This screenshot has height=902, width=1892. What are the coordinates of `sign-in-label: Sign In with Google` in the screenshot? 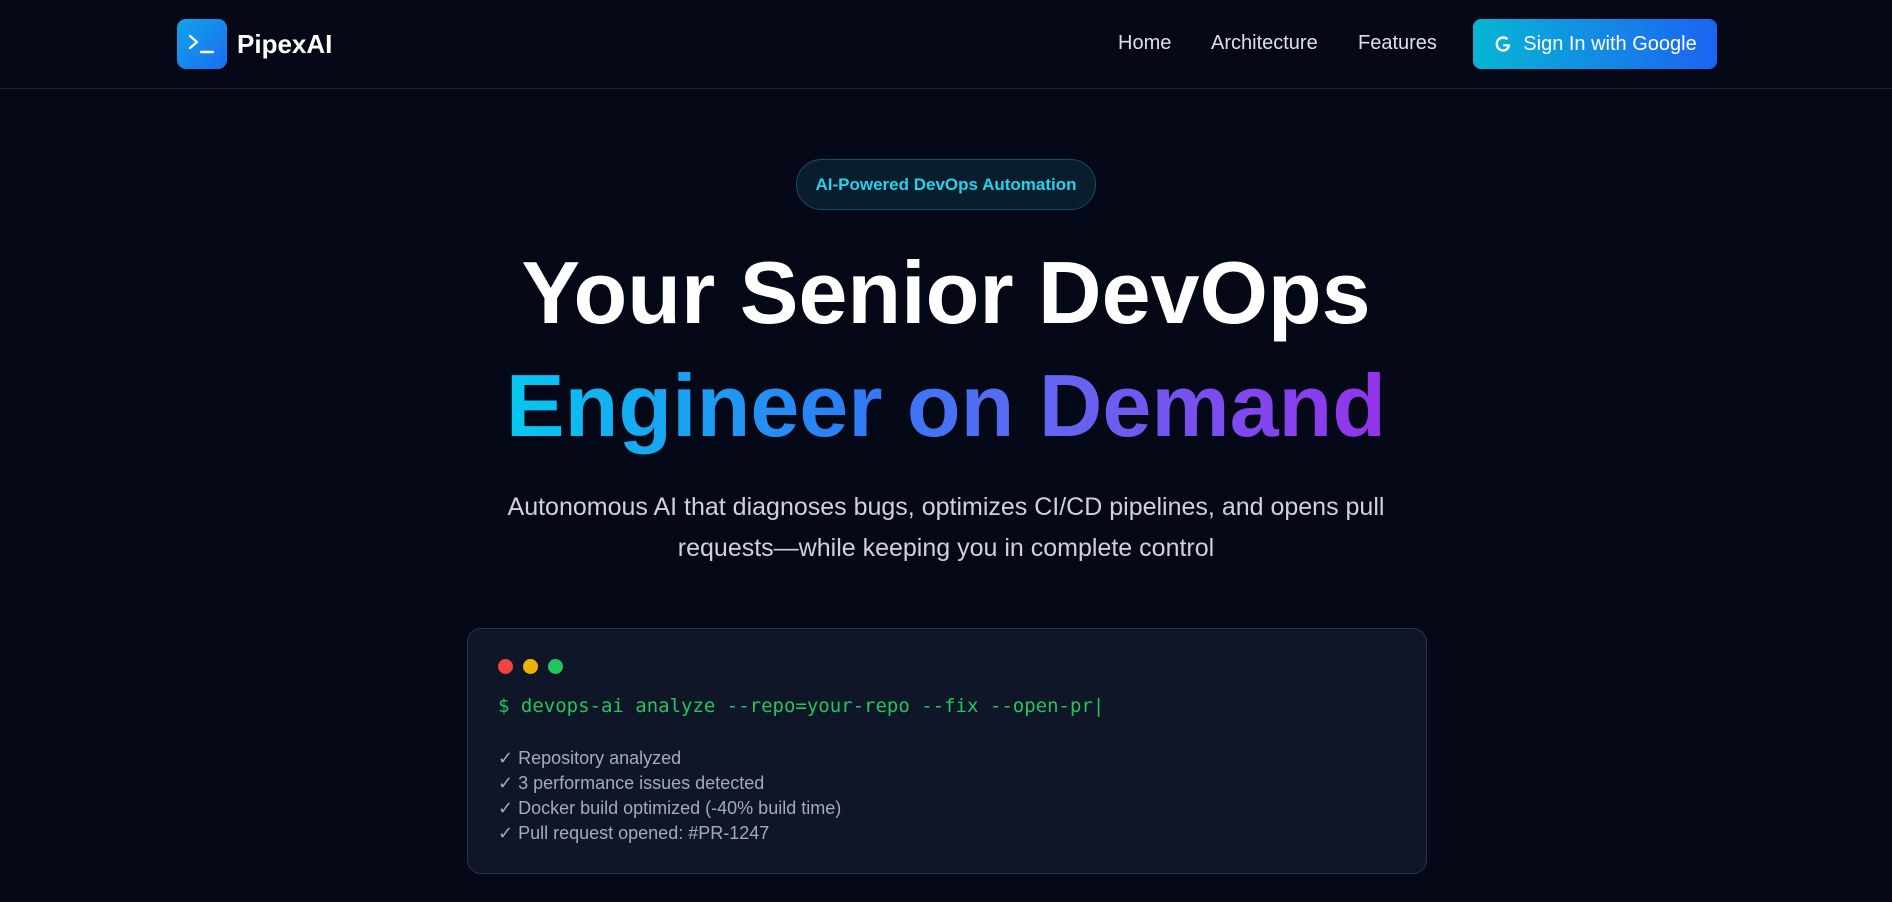 It's located at (1610, 43).